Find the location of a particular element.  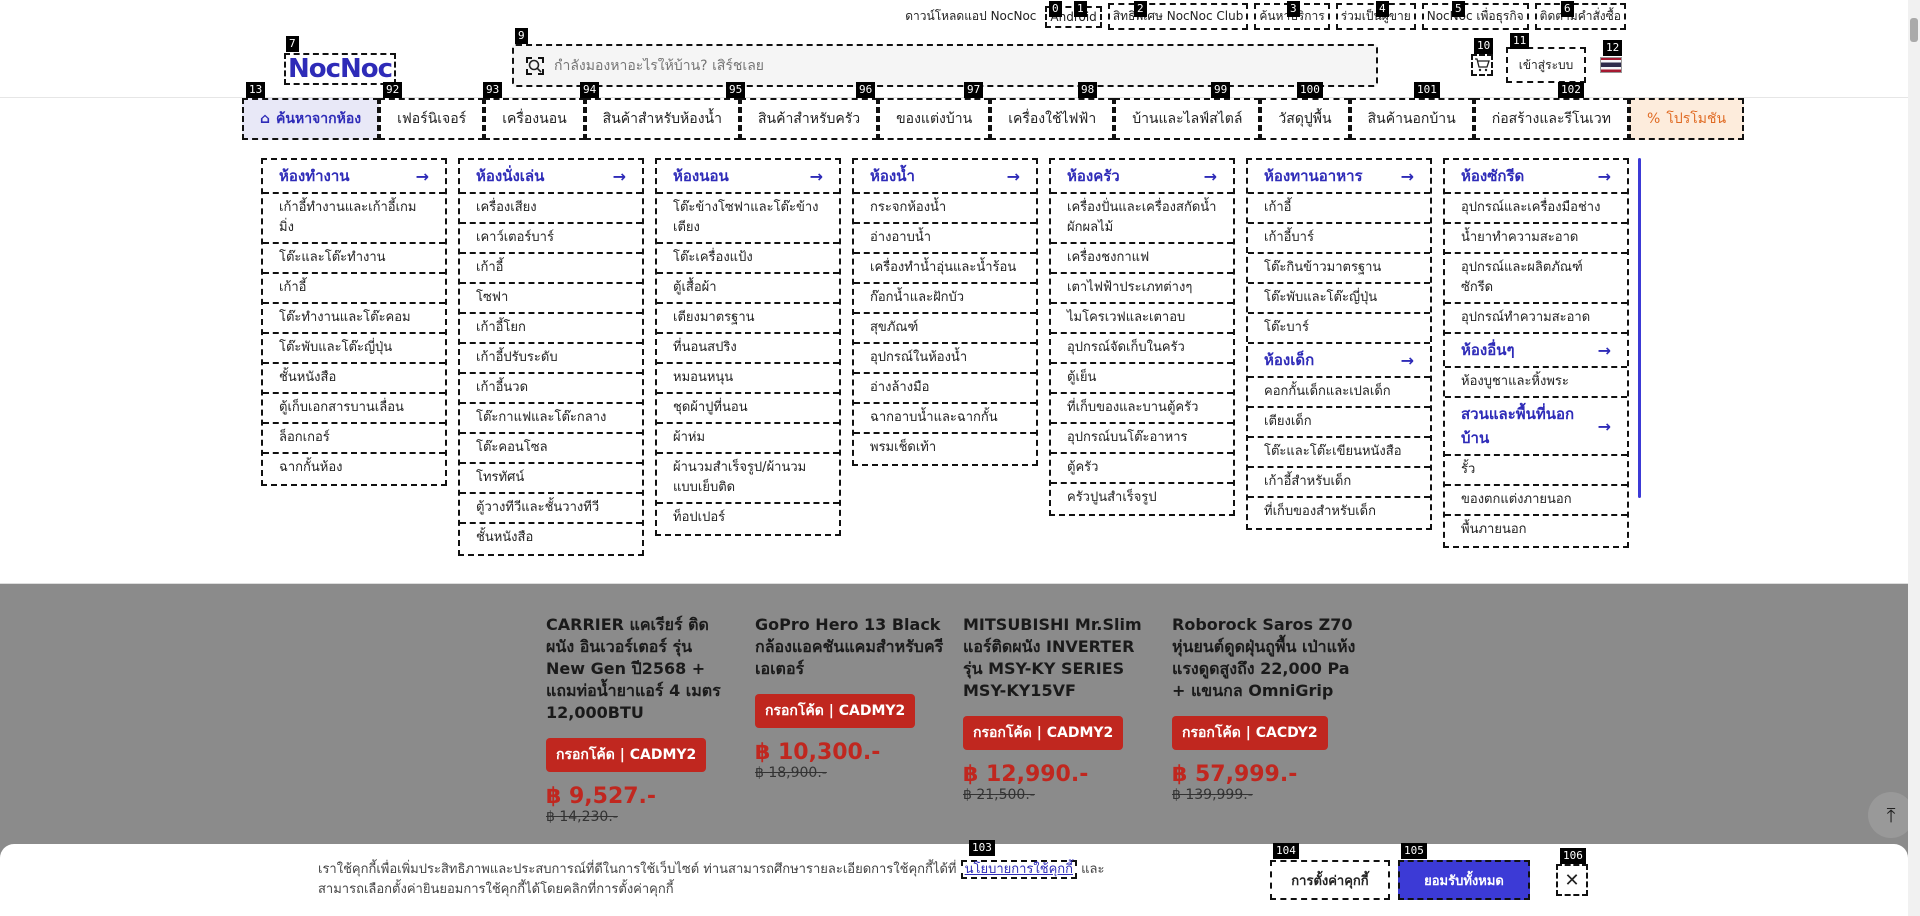

menu-item: ไมโครเวฟและเตาอบ is located at coordinates (1142, 319).